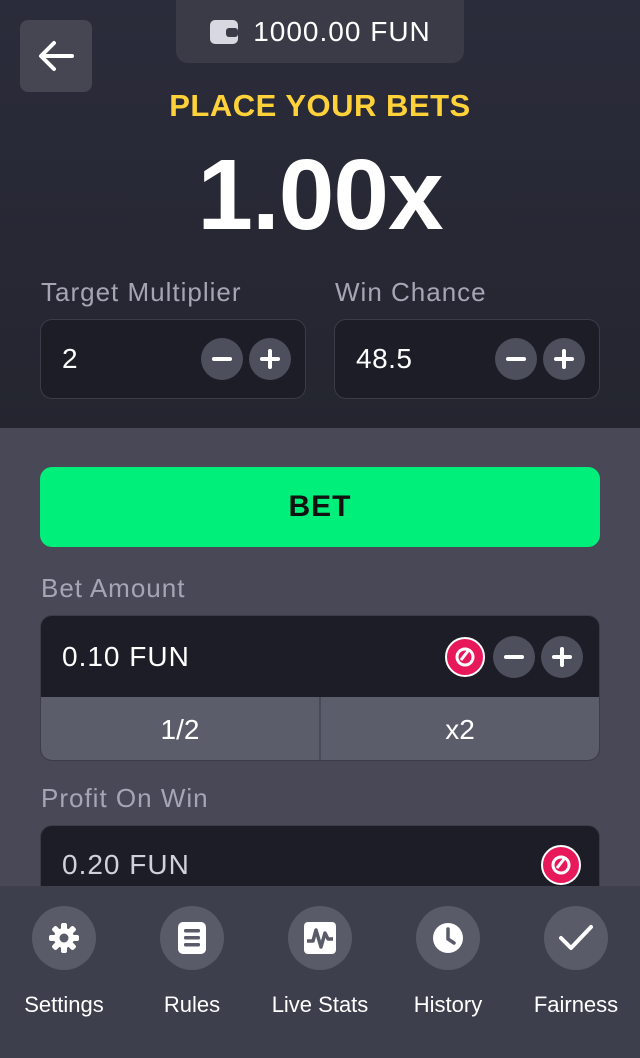 Image resolution: width=640 pixels, height=1058 pixels. What do you see at coordinates (448, 938) in the screenshot?
I see `clock-icon` at bounding box center [448, 938].